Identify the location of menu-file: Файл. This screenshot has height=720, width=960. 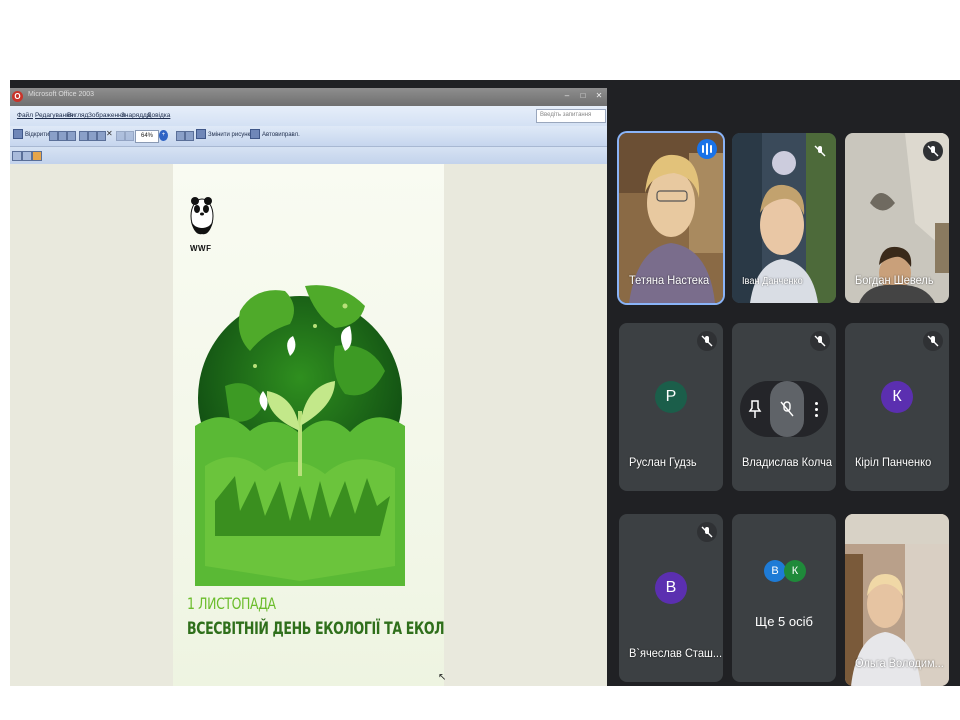
(25, 115).